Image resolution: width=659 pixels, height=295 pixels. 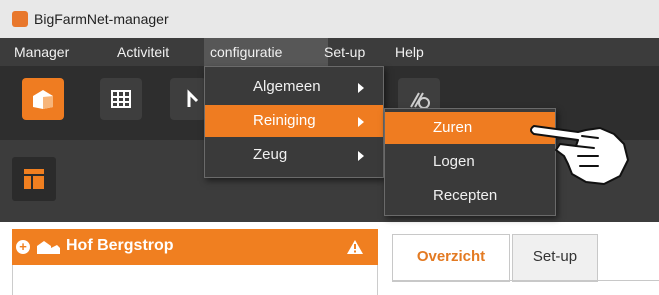 I want to click on content-divider, so click(x=525, y=280).